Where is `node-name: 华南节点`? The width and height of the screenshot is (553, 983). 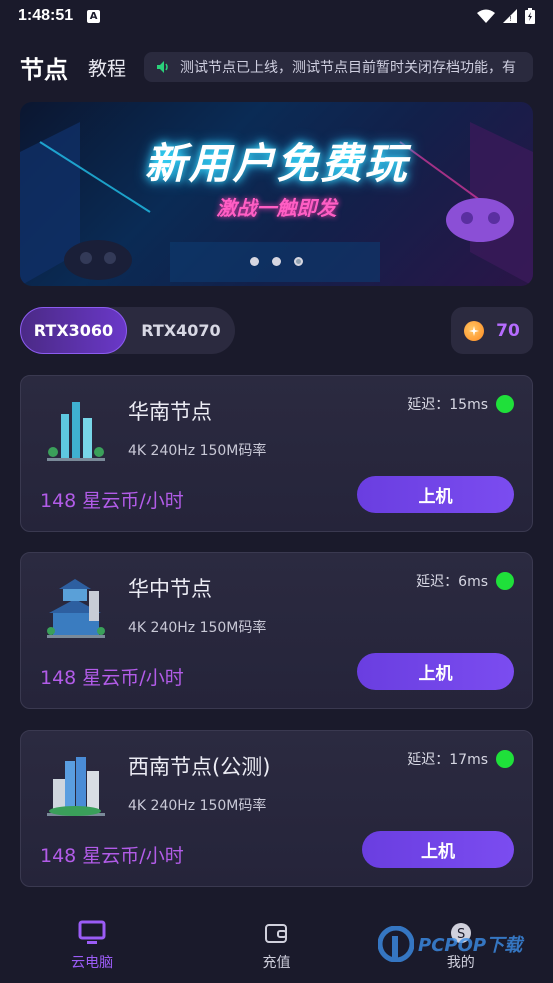
node-name: 华南节点 is located at coordinates (170, 412).